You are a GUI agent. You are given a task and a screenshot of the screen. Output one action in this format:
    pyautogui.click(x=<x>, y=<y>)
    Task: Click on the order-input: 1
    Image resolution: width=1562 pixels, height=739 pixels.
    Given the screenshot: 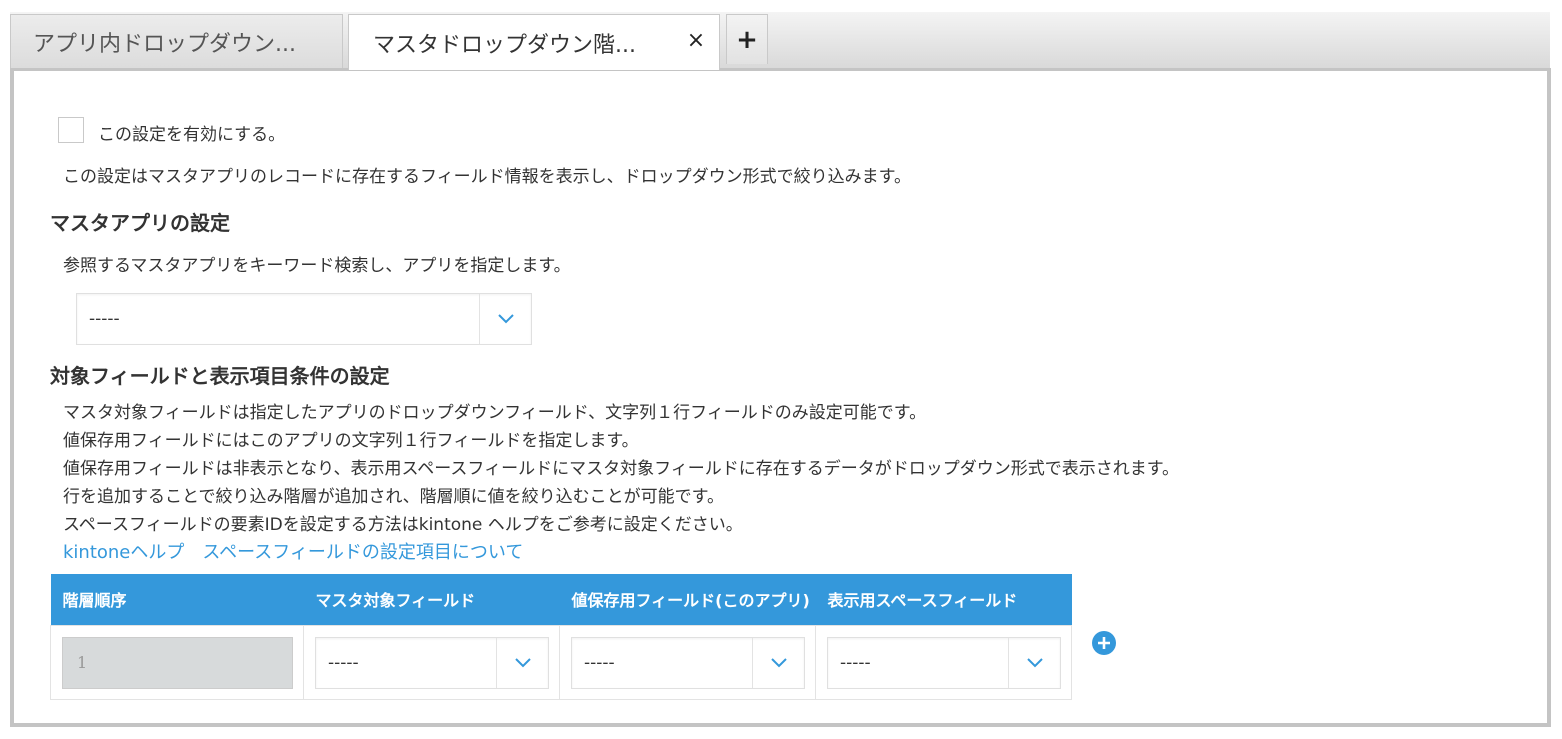 What is the action you would take?
    pyautogui.click(x=177, y=662)
    